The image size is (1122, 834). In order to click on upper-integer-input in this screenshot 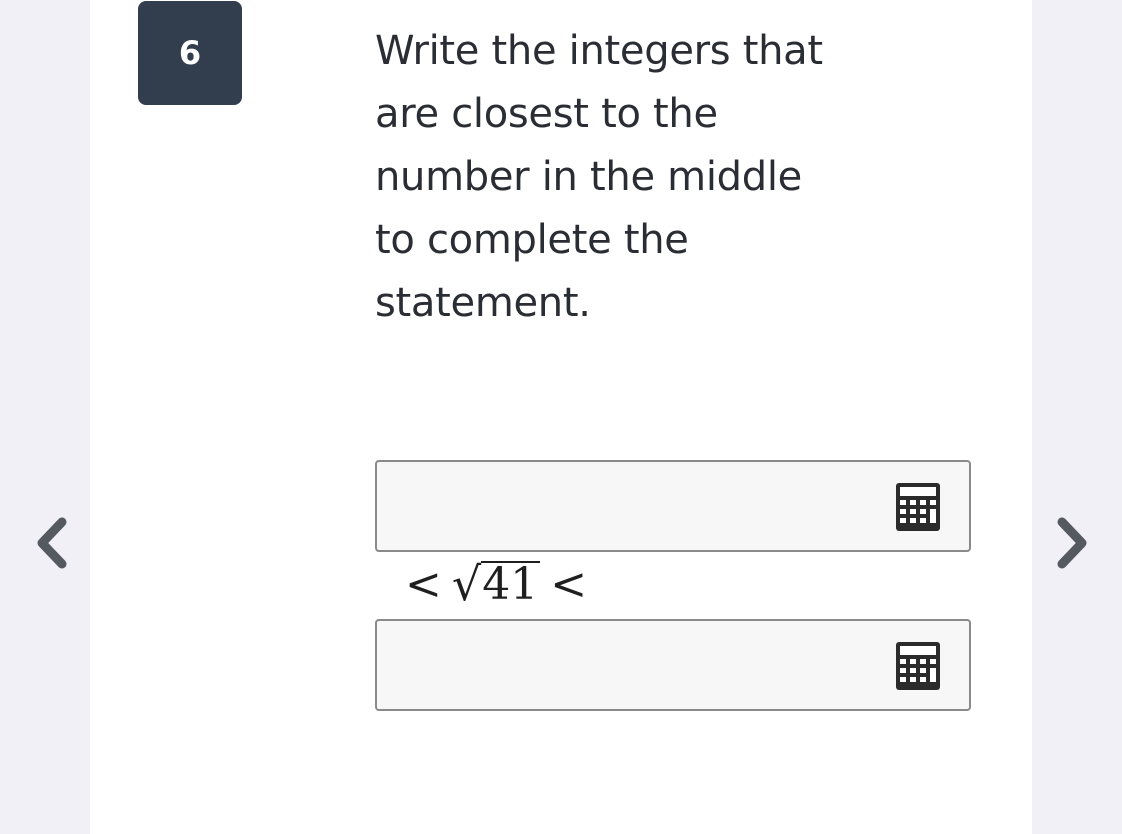, I will do `click(636, 666)`.